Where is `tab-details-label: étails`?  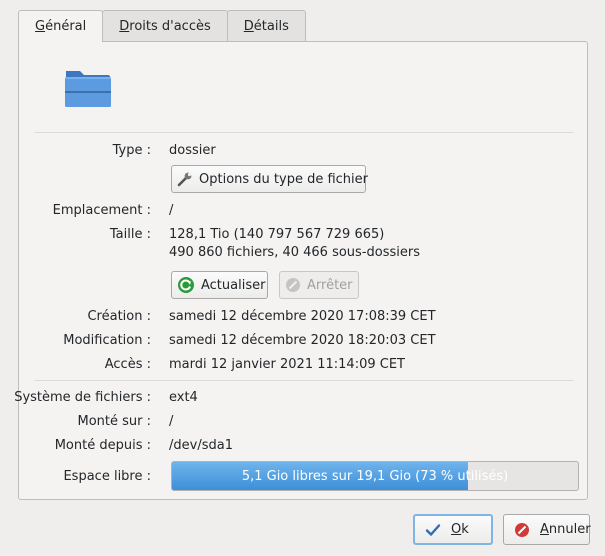 tab-details-label: étails is located at coordinates (271, 26).